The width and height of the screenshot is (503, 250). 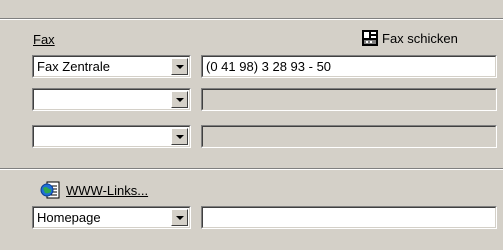 I want to click on fax-machine-icon, so click(x=370, y=38).